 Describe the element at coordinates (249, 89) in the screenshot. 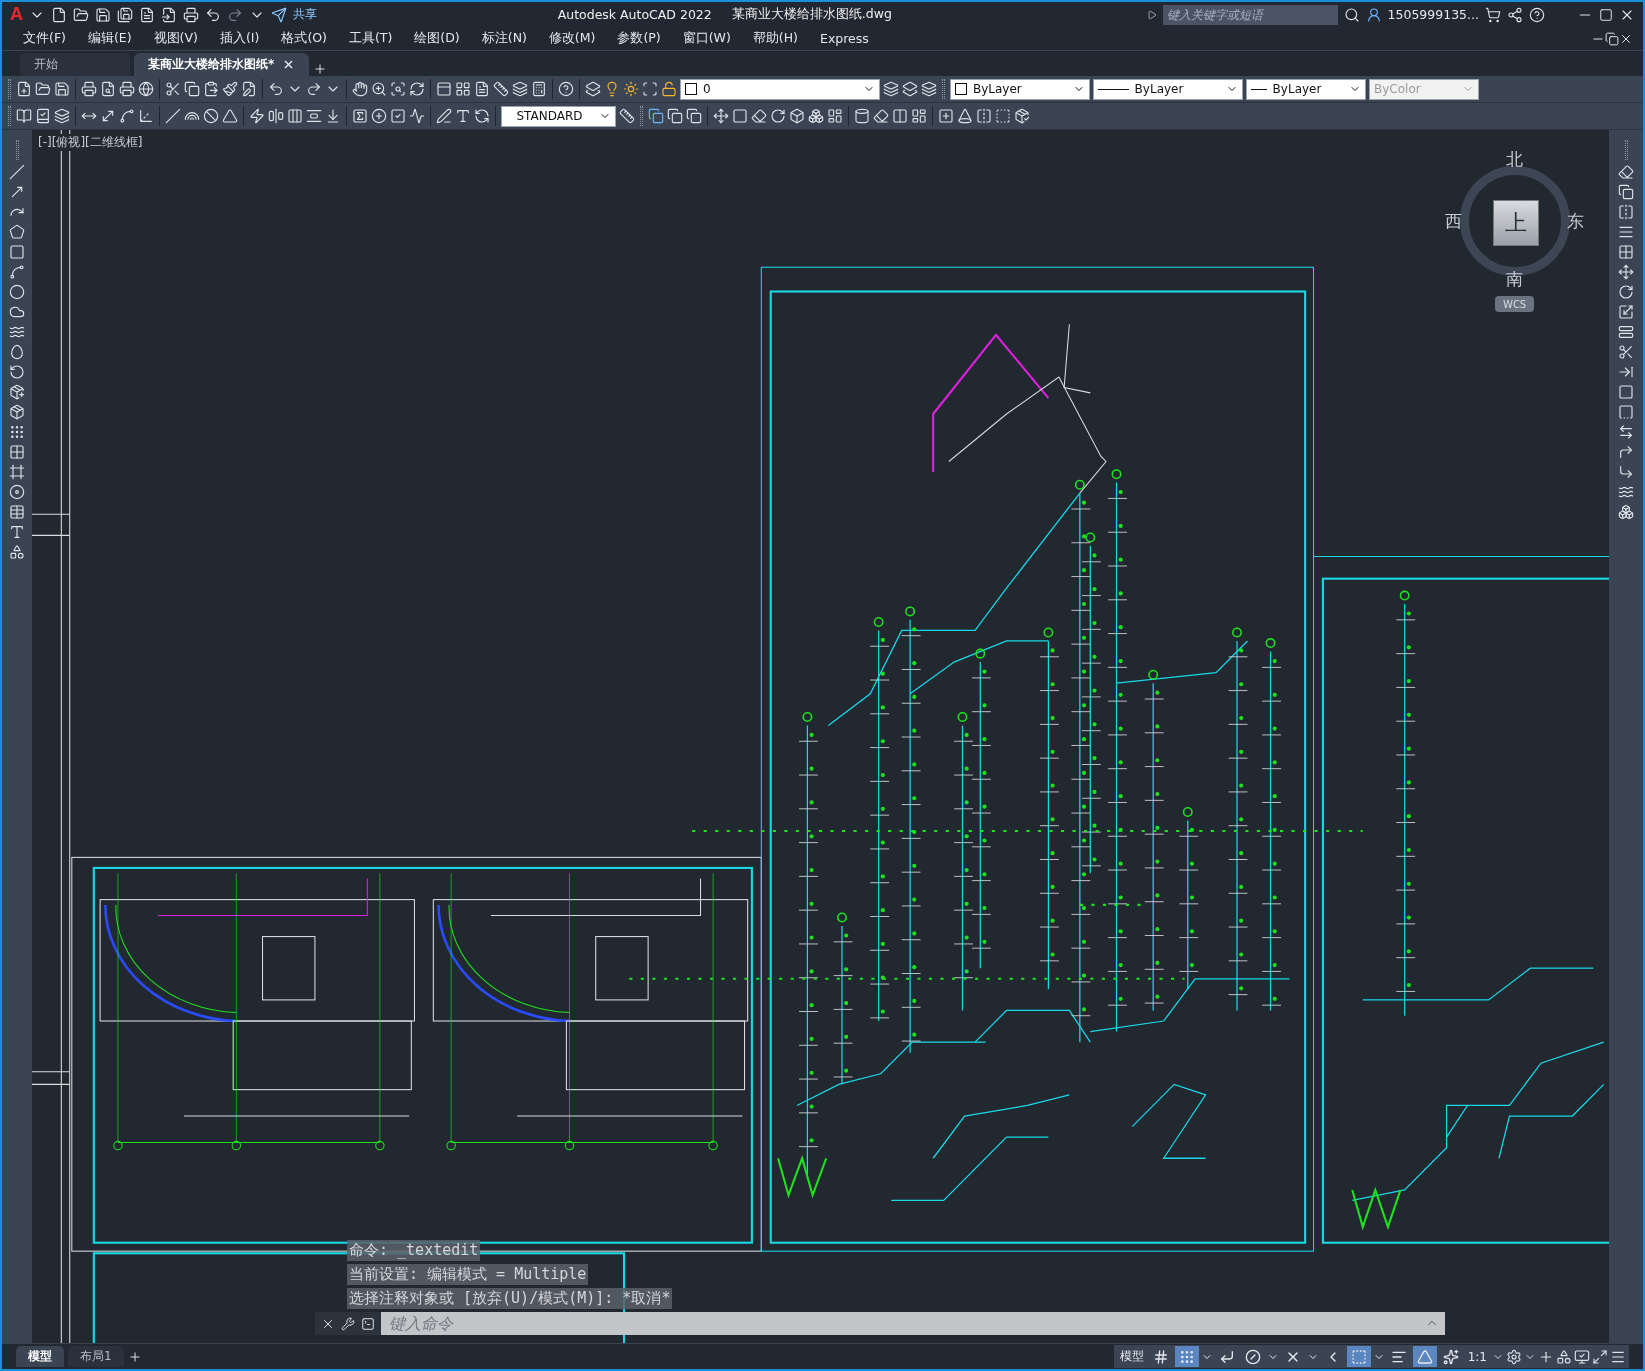

I see `file-edit-icon` at that location.